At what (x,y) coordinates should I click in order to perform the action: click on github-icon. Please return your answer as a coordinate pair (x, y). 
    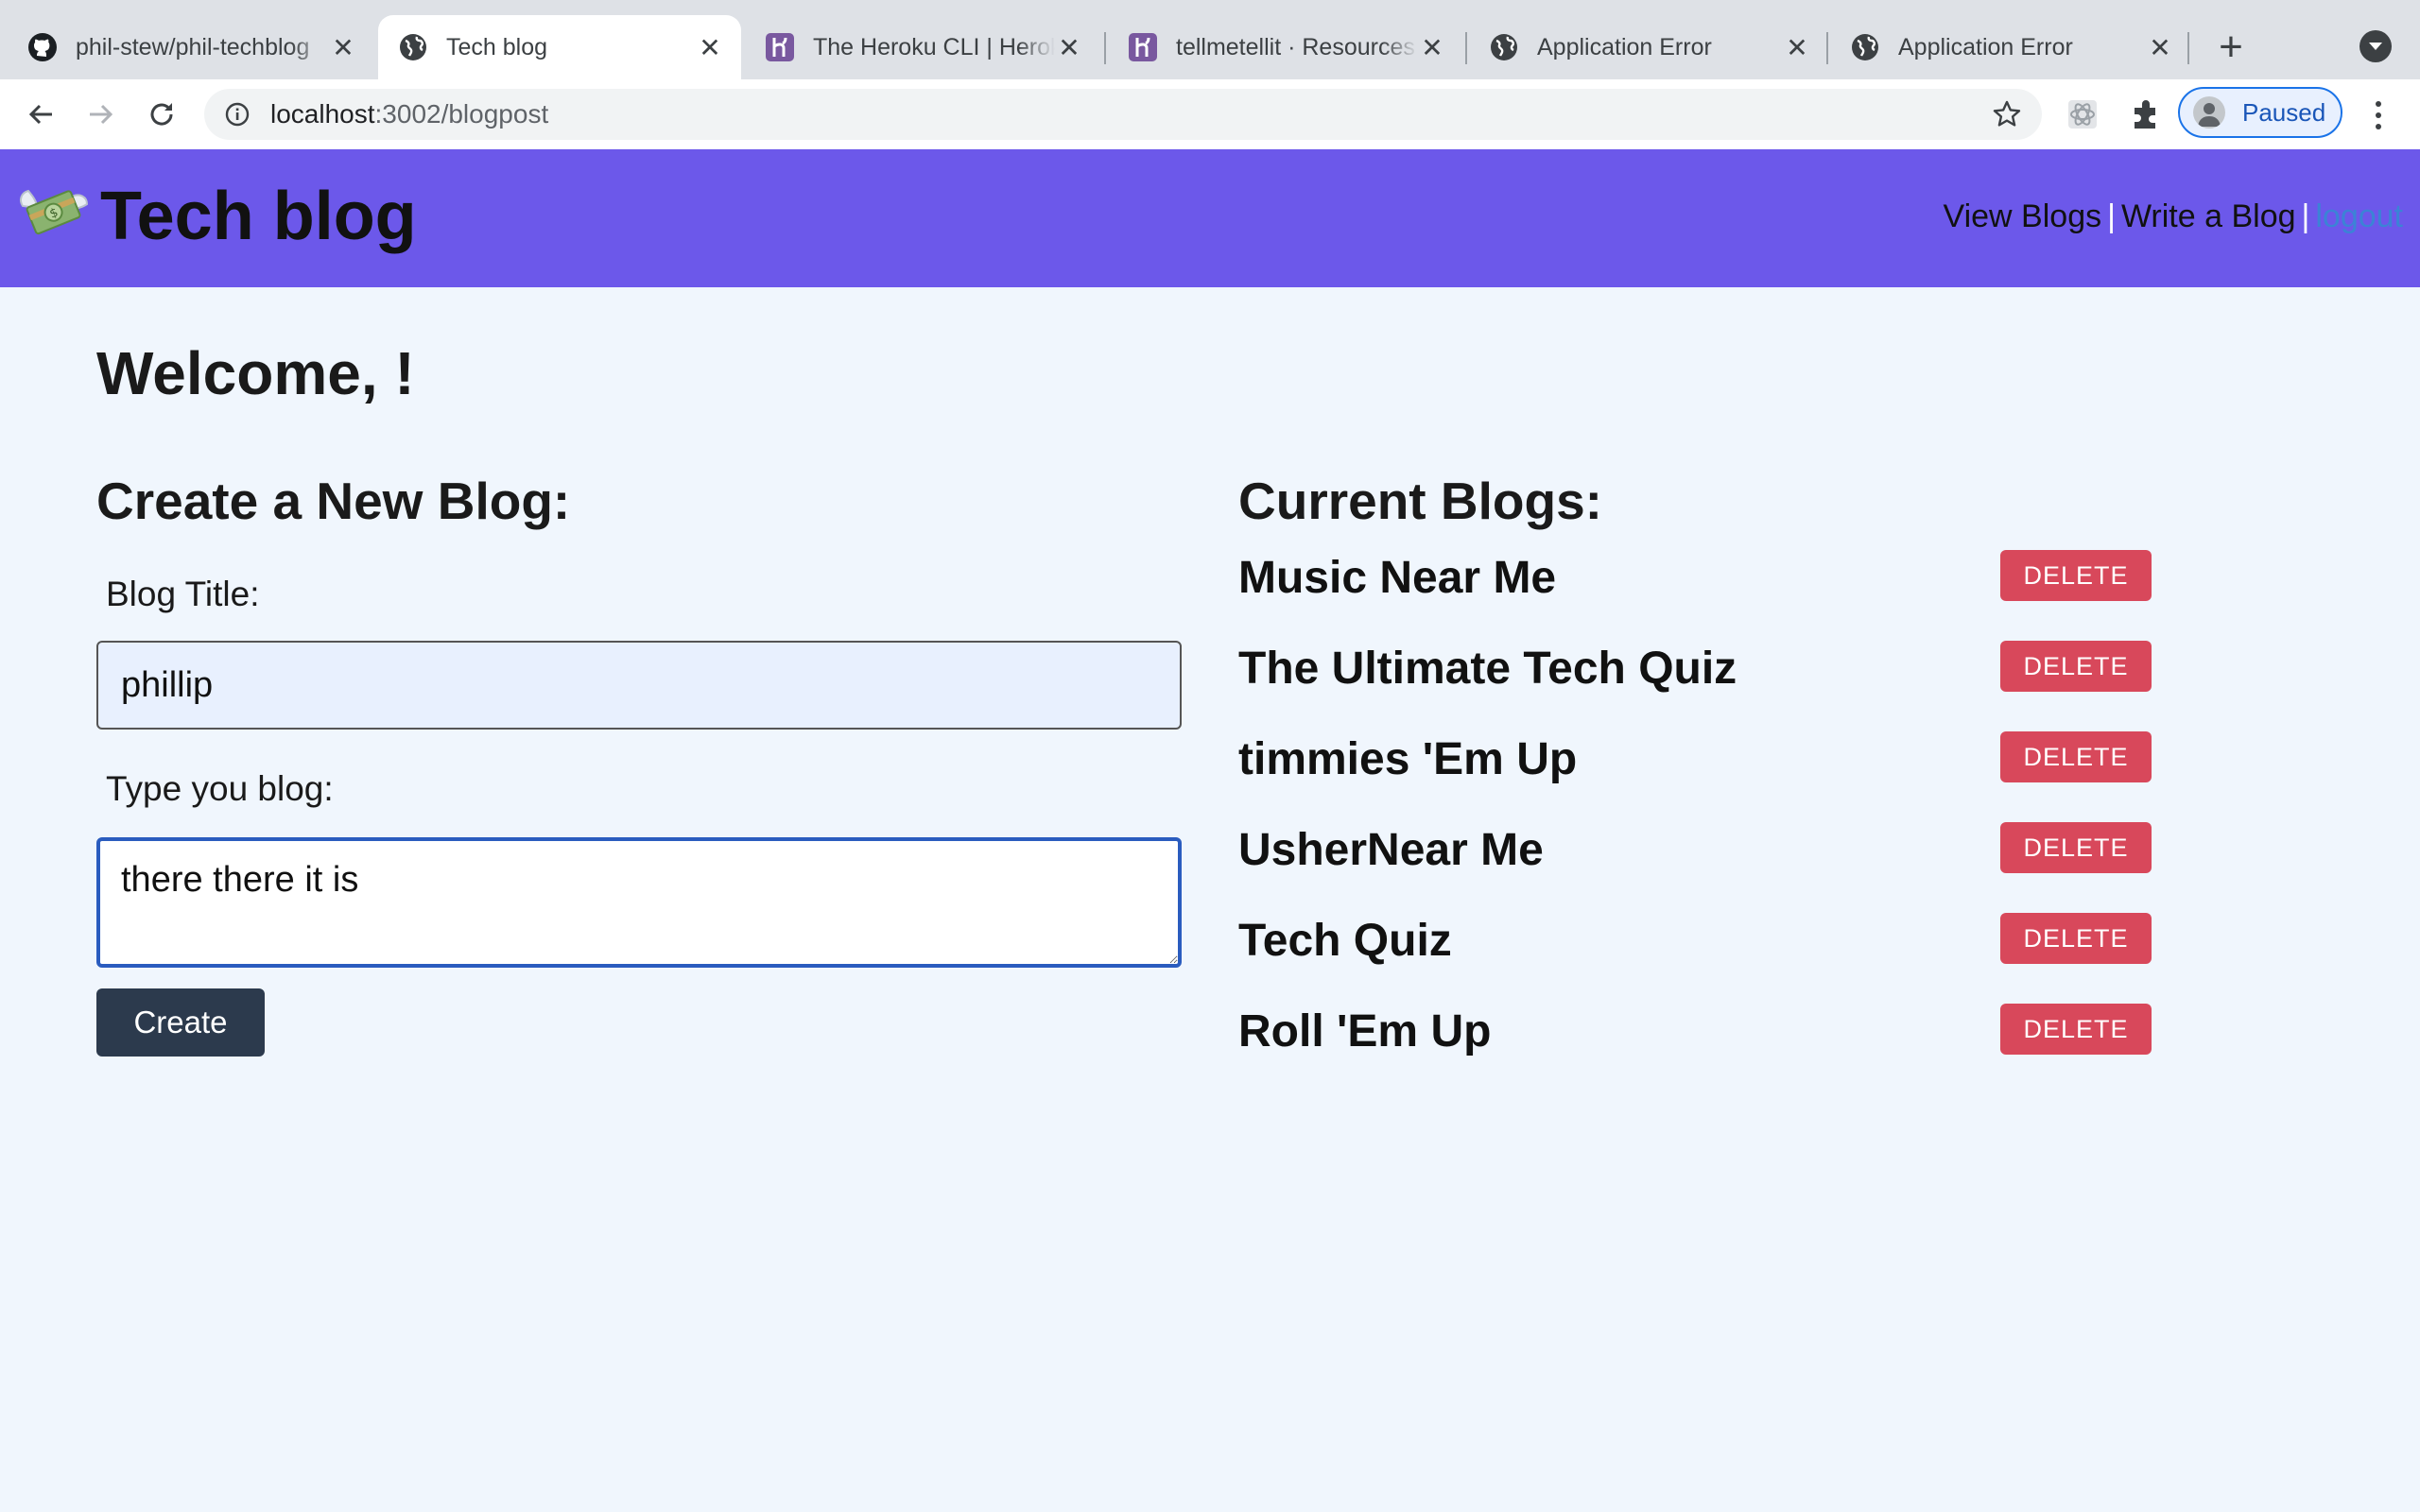
    Looking at the image, I should click on (42, 47).